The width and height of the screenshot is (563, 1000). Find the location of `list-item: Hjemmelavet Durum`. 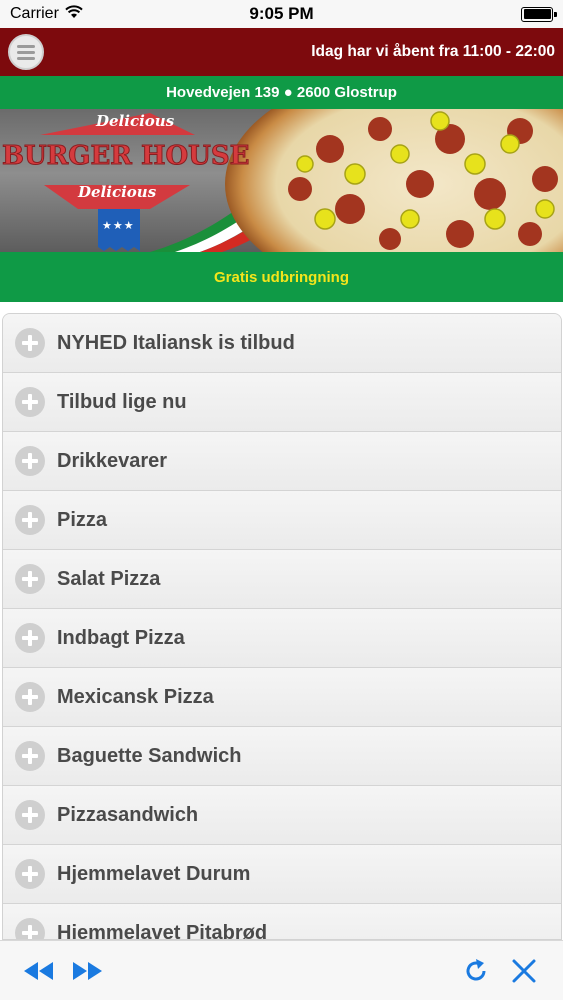

list-item: Hjemmelavet Durum is located at coordinates (282, 874).